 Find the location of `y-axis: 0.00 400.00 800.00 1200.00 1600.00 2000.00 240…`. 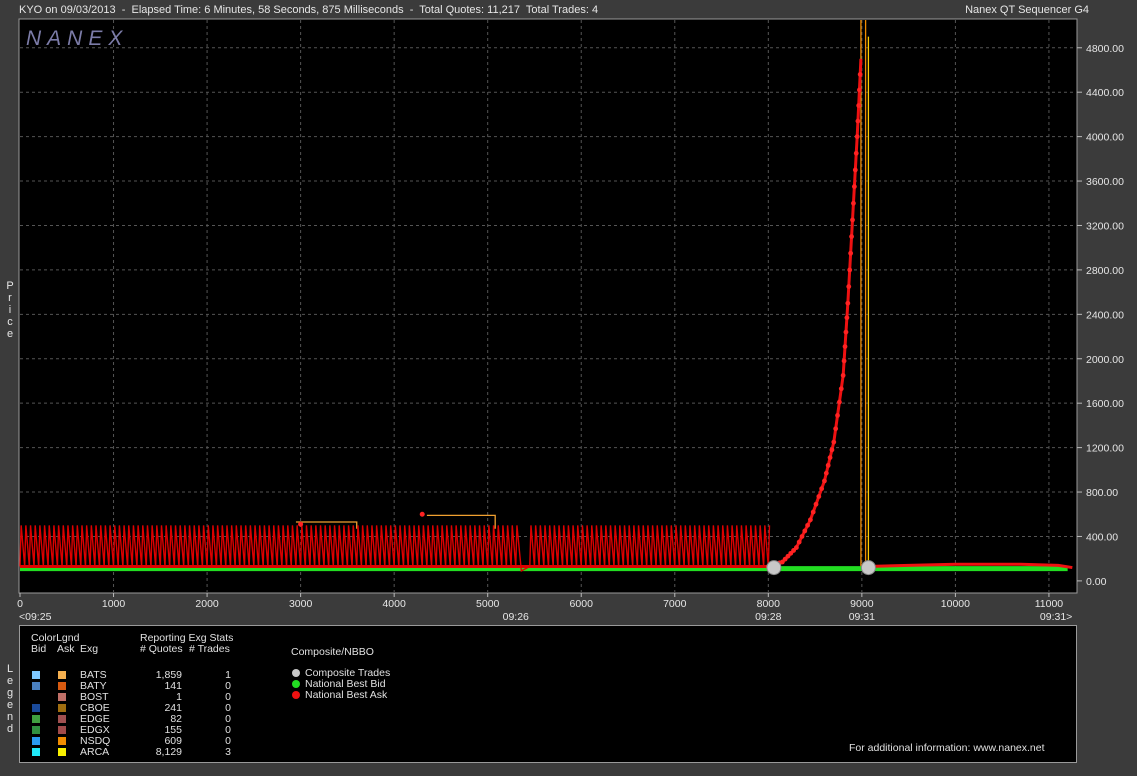

y-axis: 0.00 400.00 800.00 1200.00 1600.00 2000.00 240… is located at coordinates (1100, 315).